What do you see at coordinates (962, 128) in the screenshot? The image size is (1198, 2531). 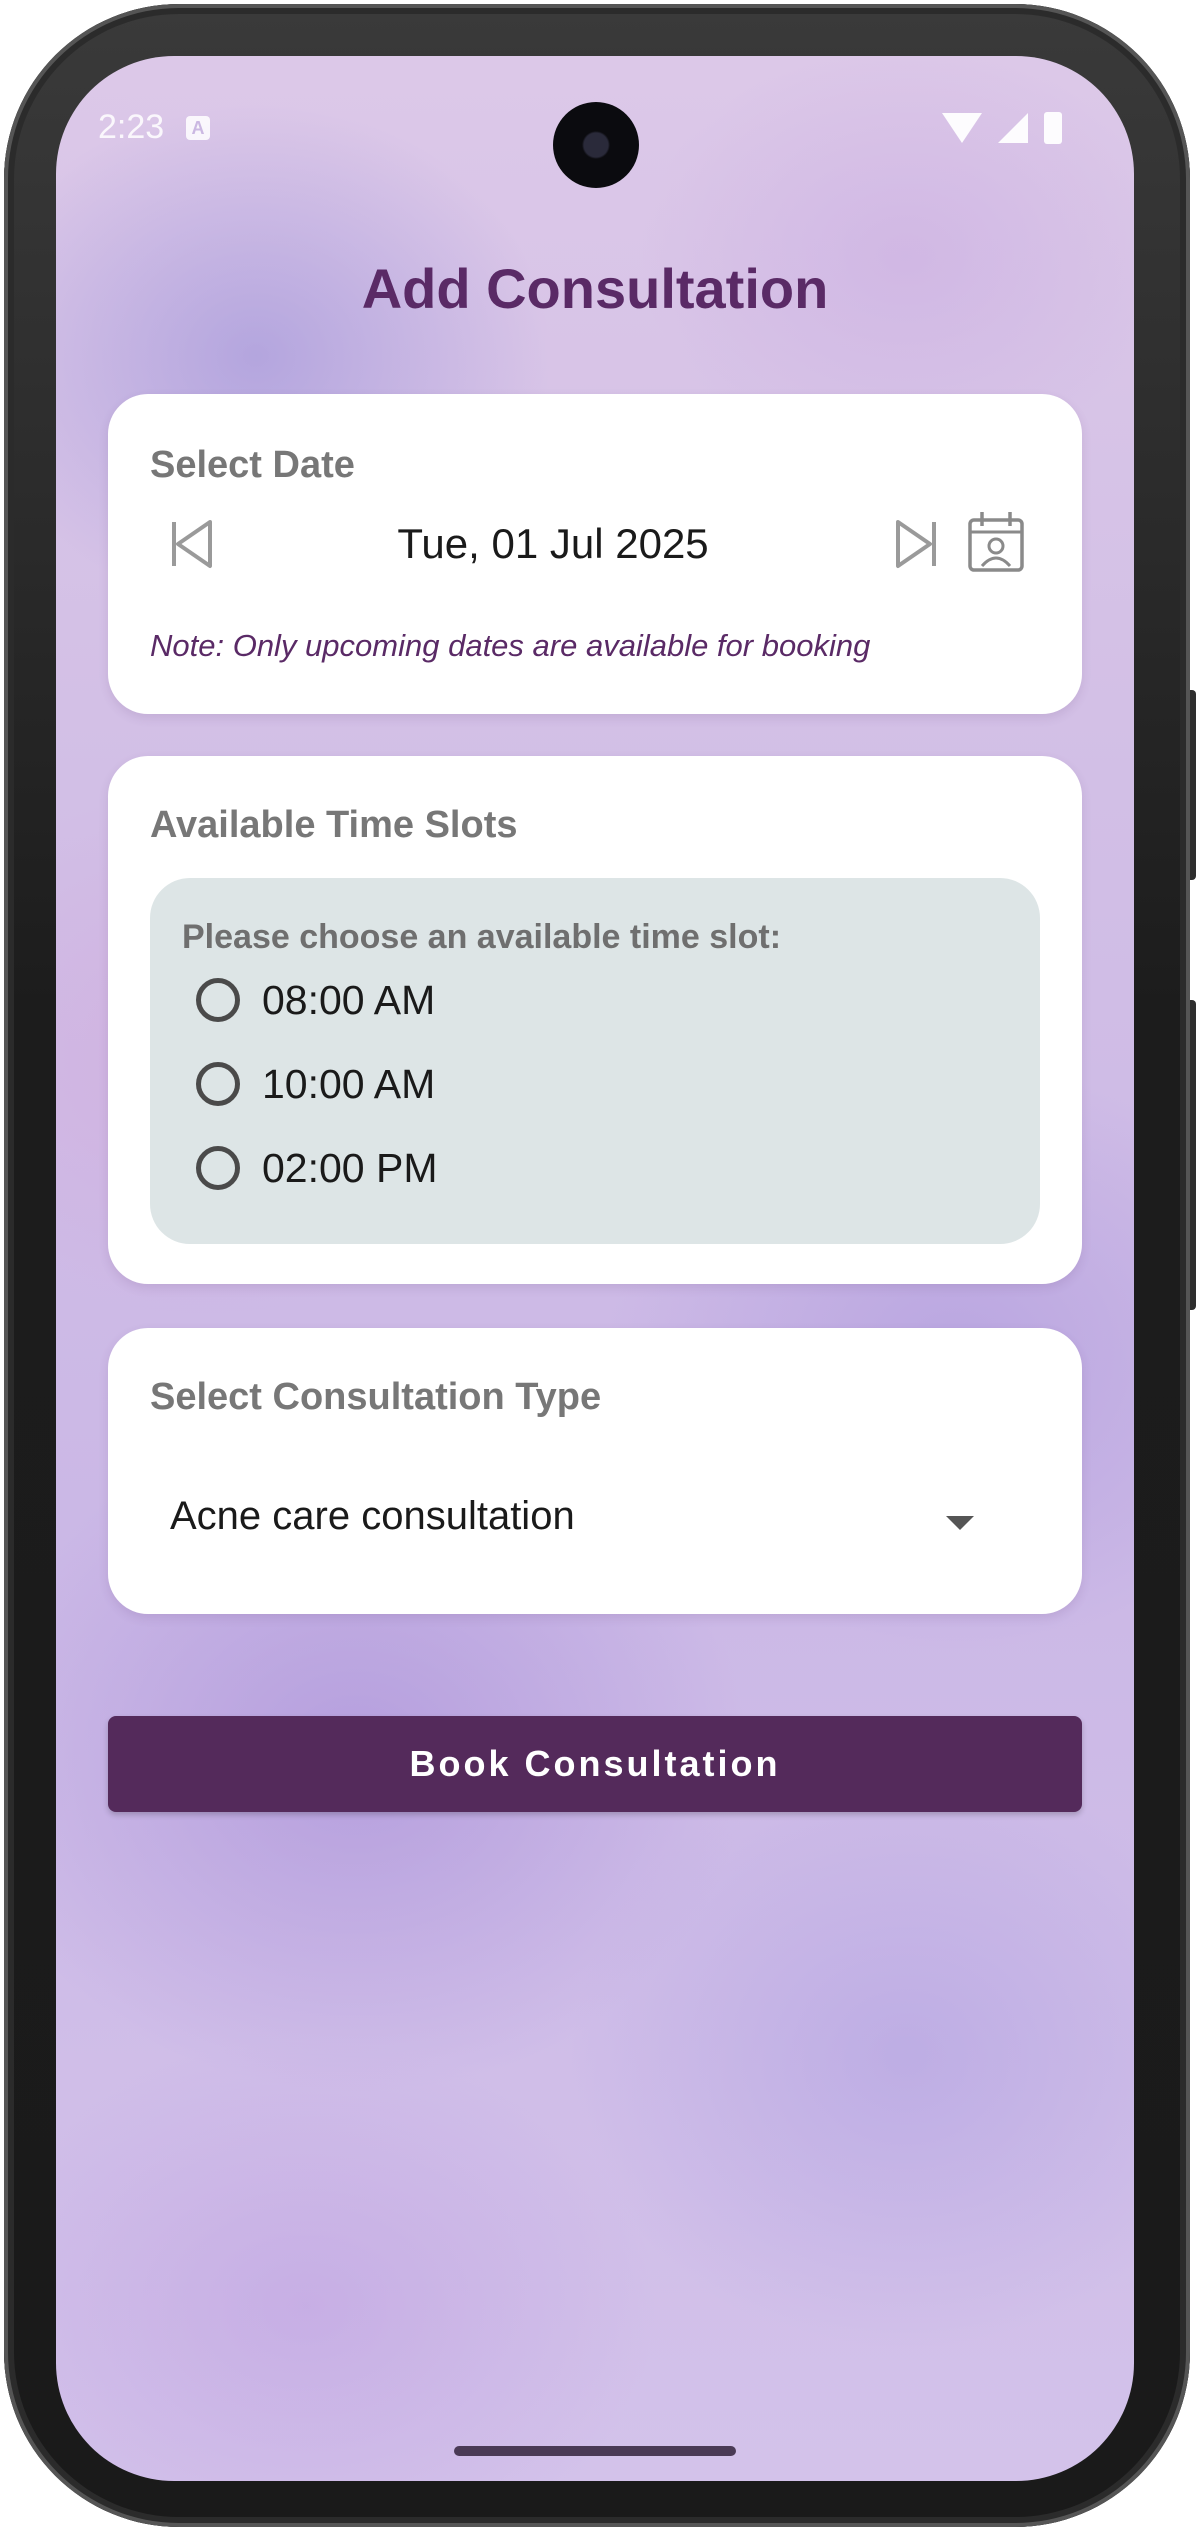 I see `wifi-icon` at bounding box center [962, 128].